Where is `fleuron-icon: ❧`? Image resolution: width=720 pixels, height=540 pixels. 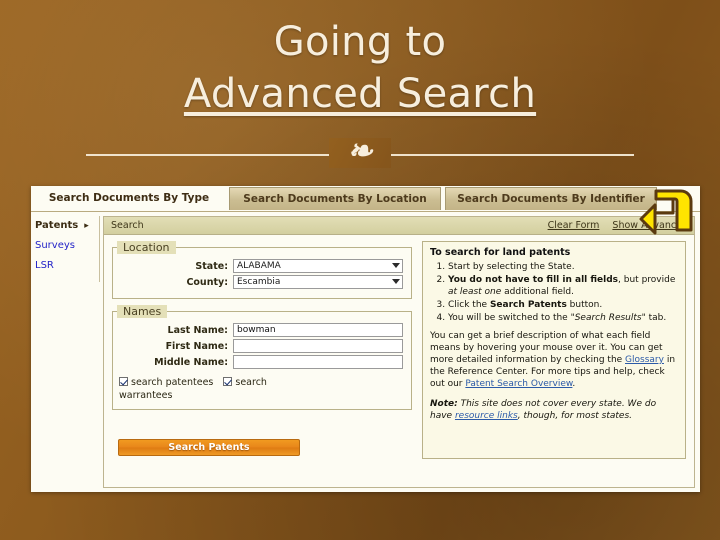 fleuron-icon: ❧ is located at coordinates (360, 151).